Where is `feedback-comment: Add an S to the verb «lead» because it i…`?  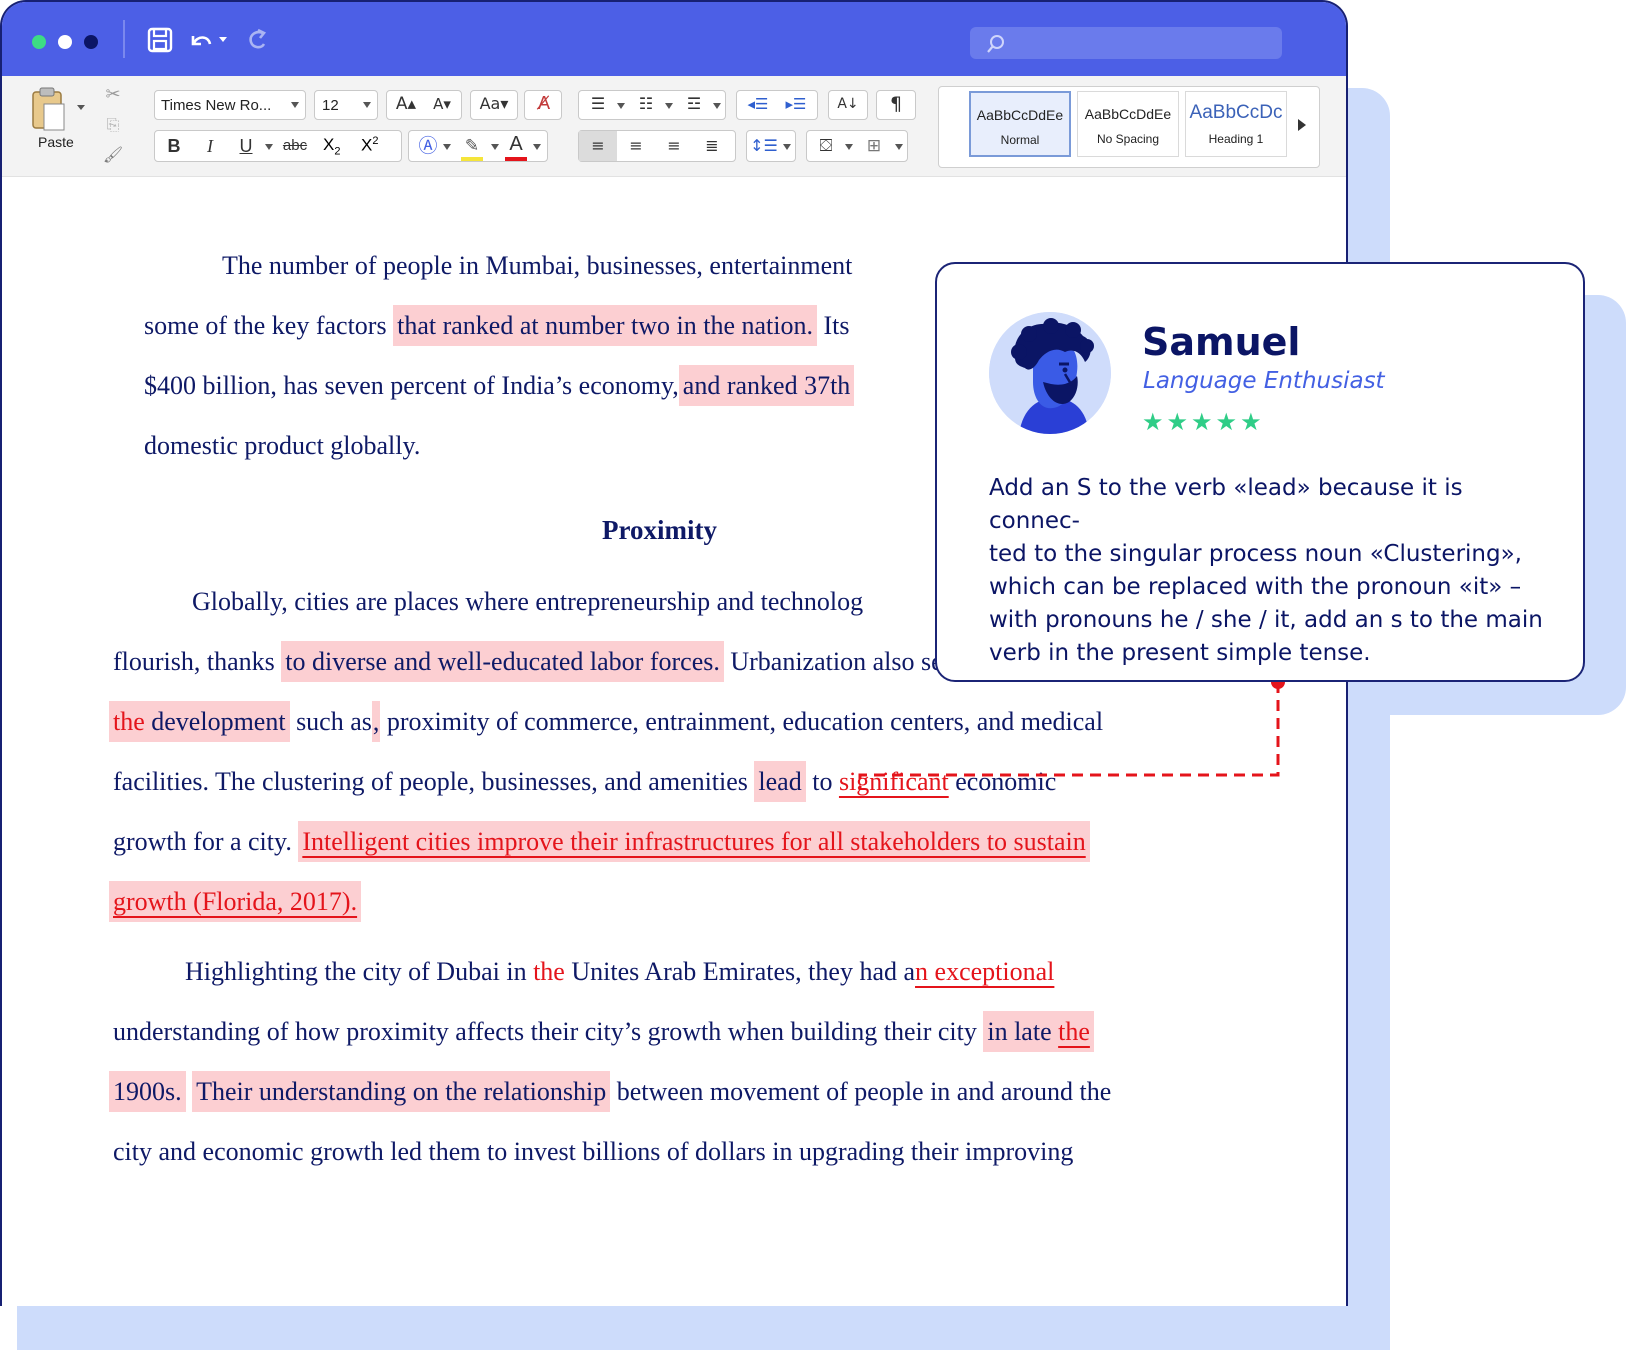
feedback-comment: Add an S to the verb «lead» because it i… is located at coordinates (1266, 570).